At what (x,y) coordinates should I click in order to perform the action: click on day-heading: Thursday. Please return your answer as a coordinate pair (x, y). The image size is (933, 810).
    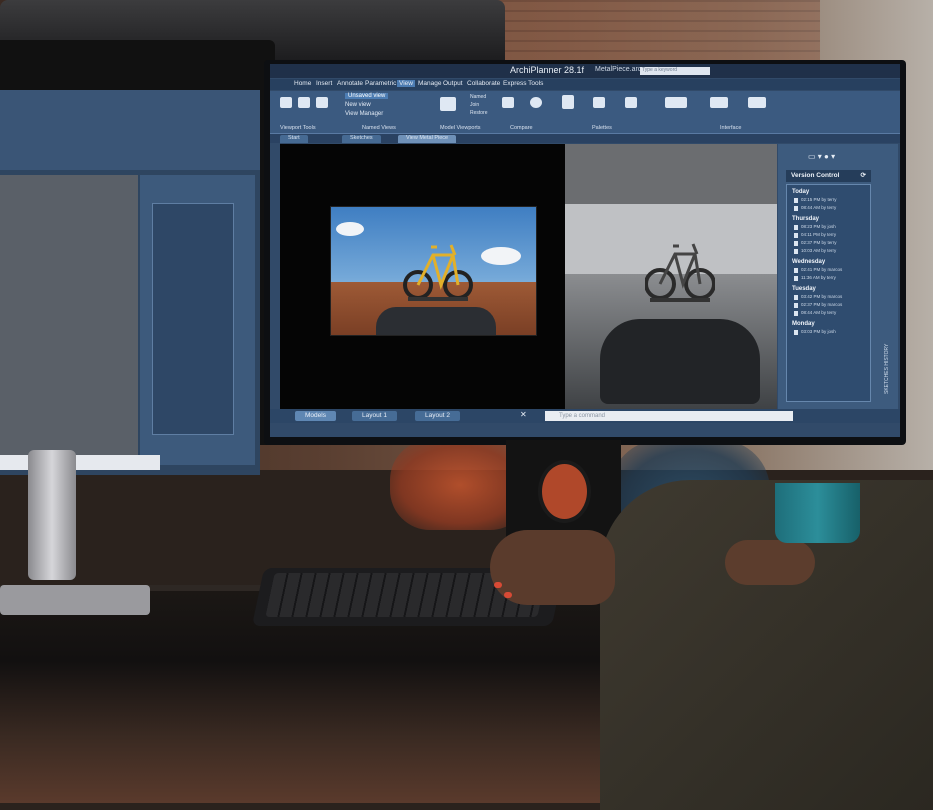
    Looking at the image, I should click on (806, 219).